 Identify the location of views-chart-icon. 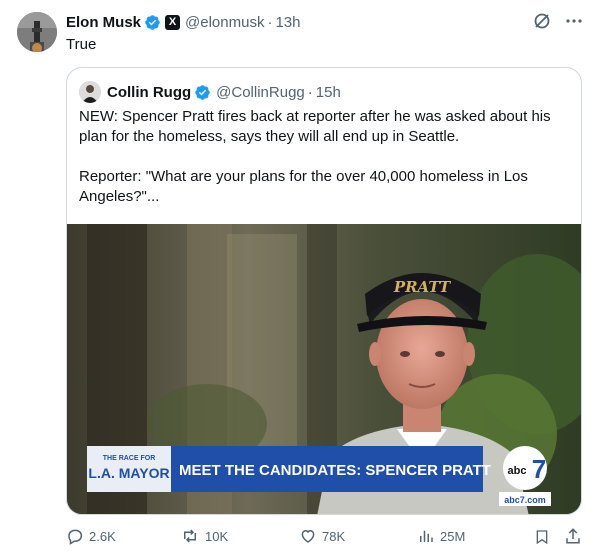
(426, 536).